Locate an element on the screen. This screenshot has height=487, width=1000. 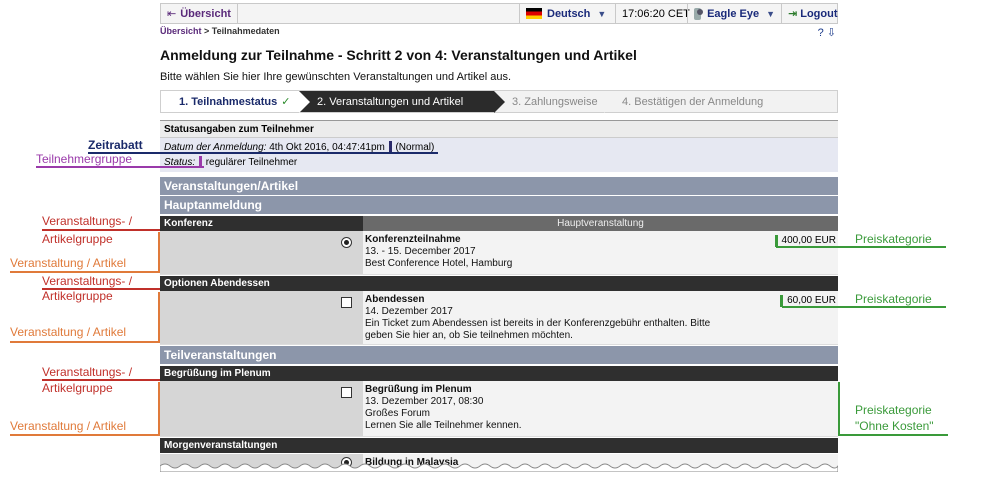
annotation-zeitrabatt: Zeitrabatt is located at coordinates (115, 145).